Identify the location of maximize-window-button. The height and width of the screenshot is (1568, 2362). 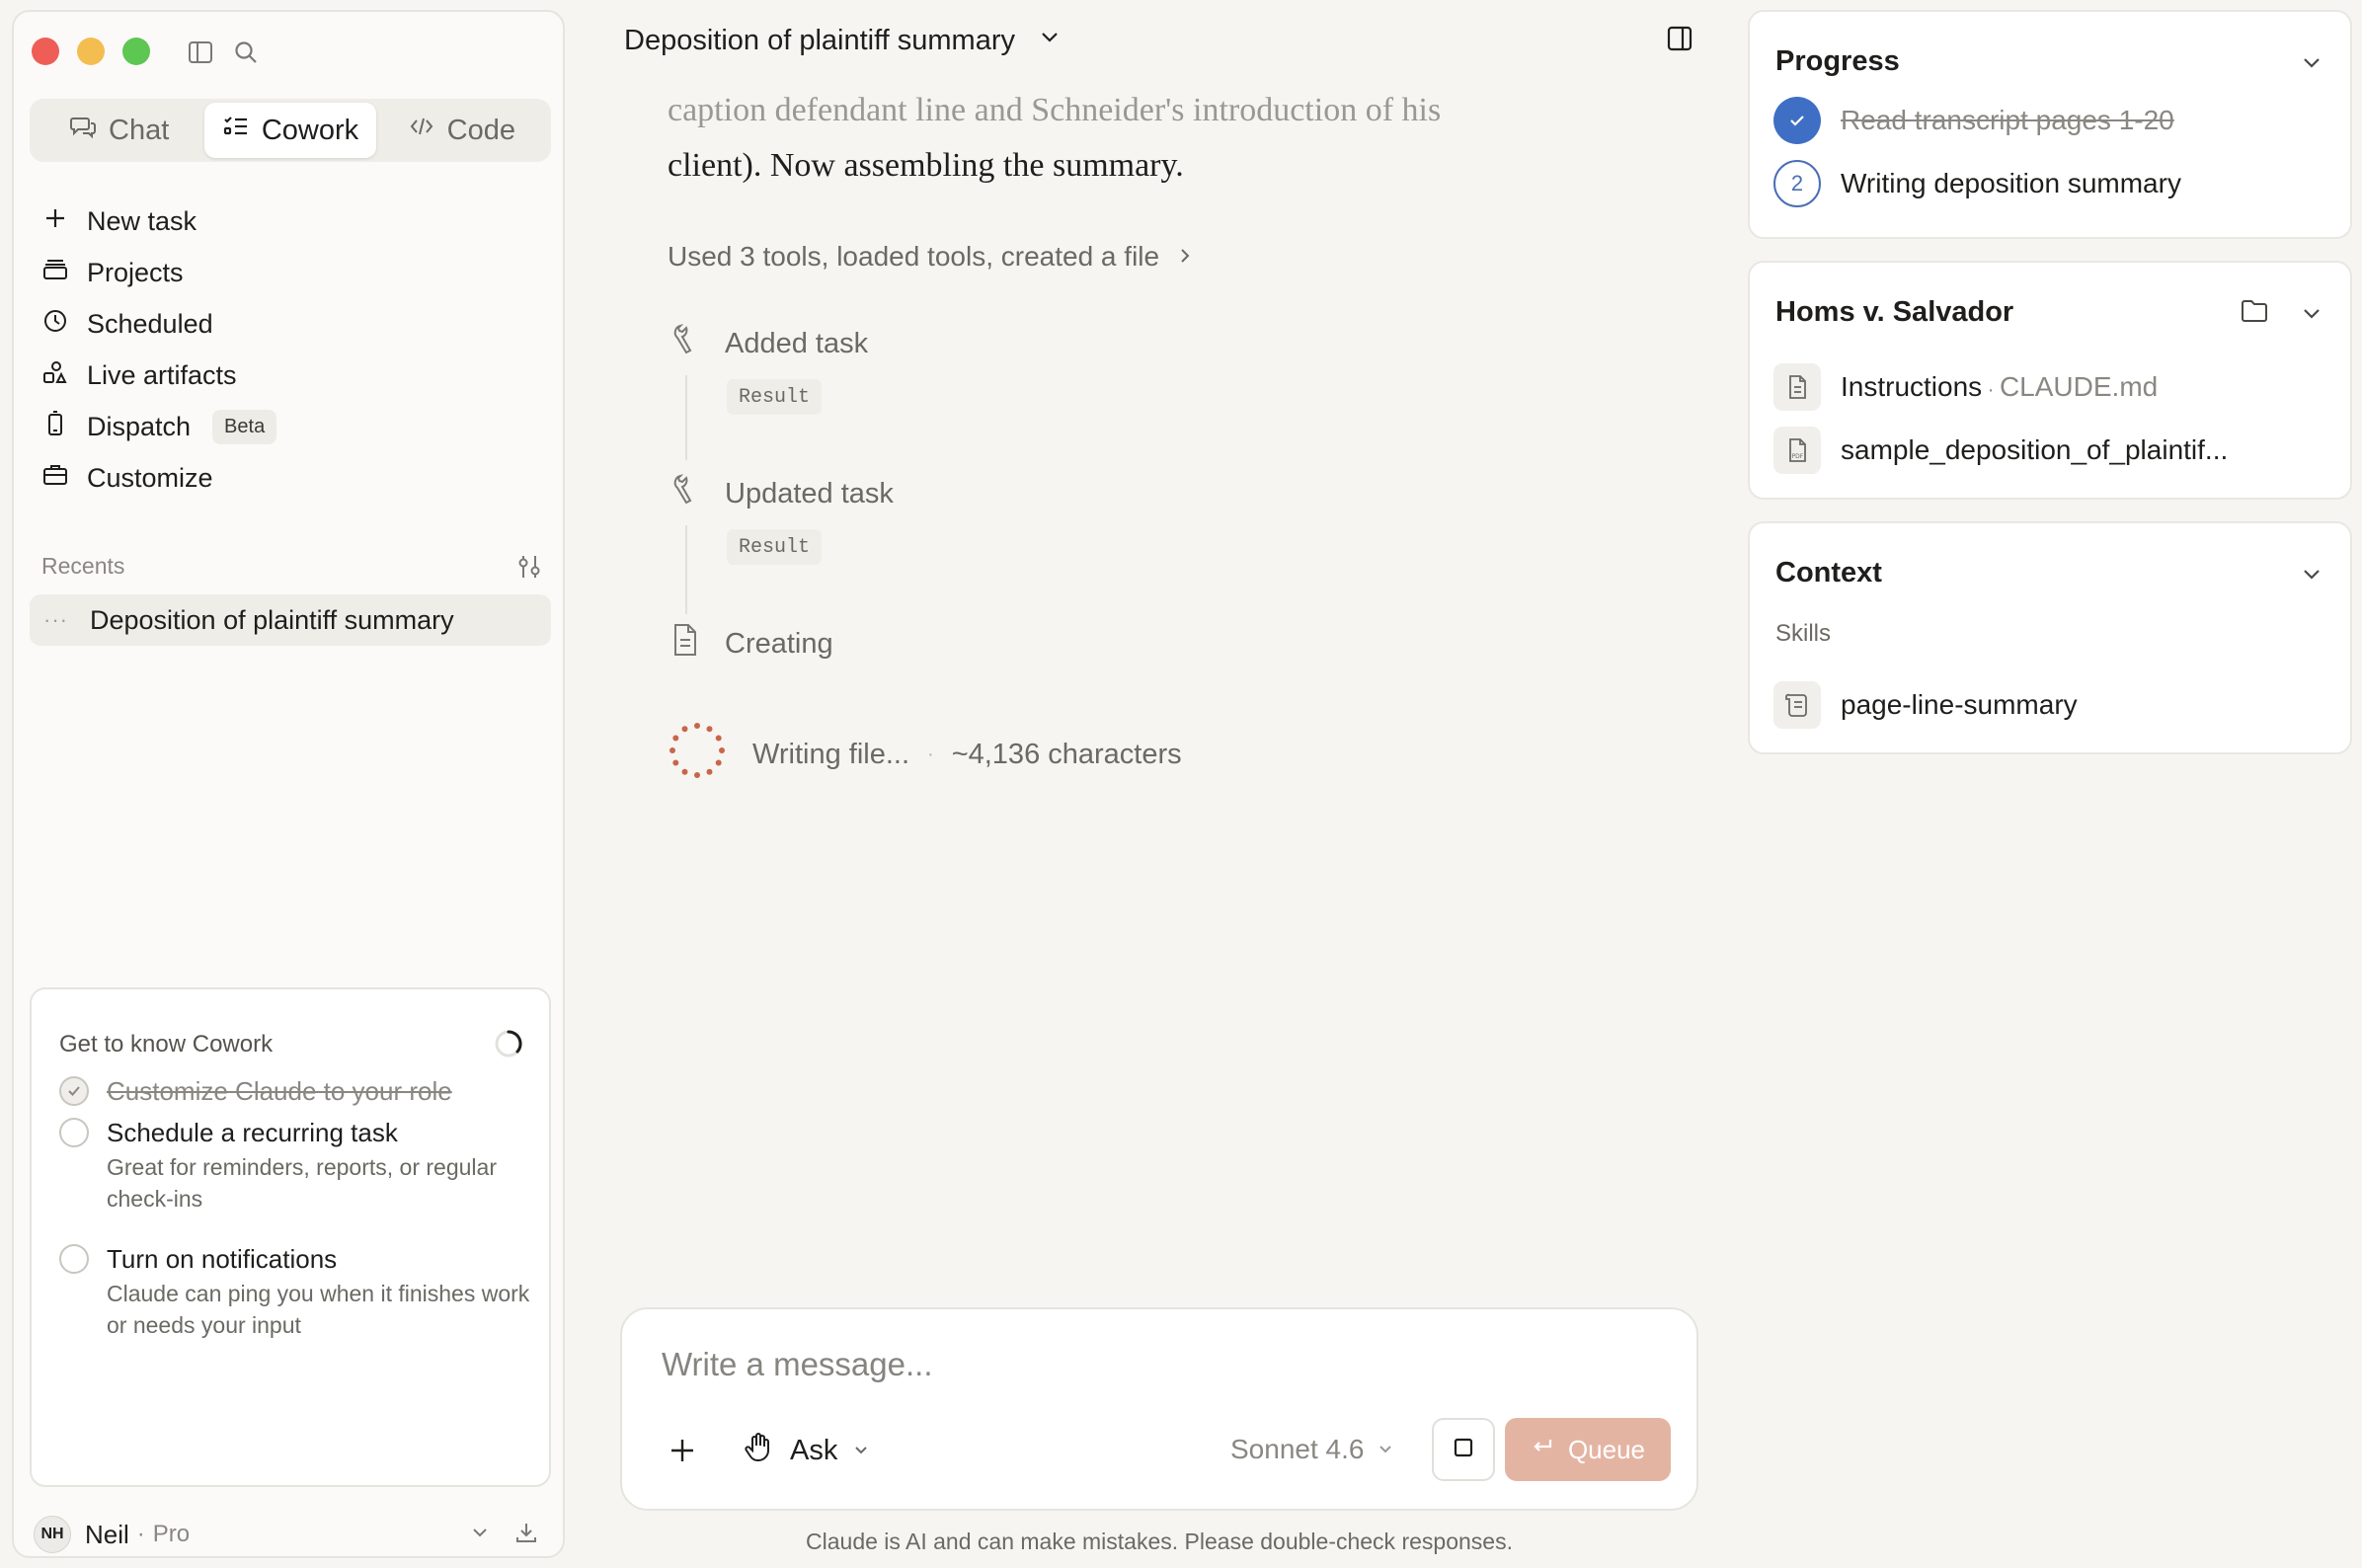
(136, 51).